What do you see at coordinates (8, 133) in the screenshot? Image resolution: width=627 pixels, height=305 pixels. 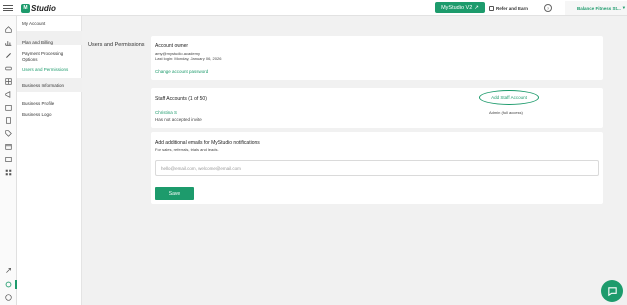 I see `tag-icon` at bounding box center [8, 133].